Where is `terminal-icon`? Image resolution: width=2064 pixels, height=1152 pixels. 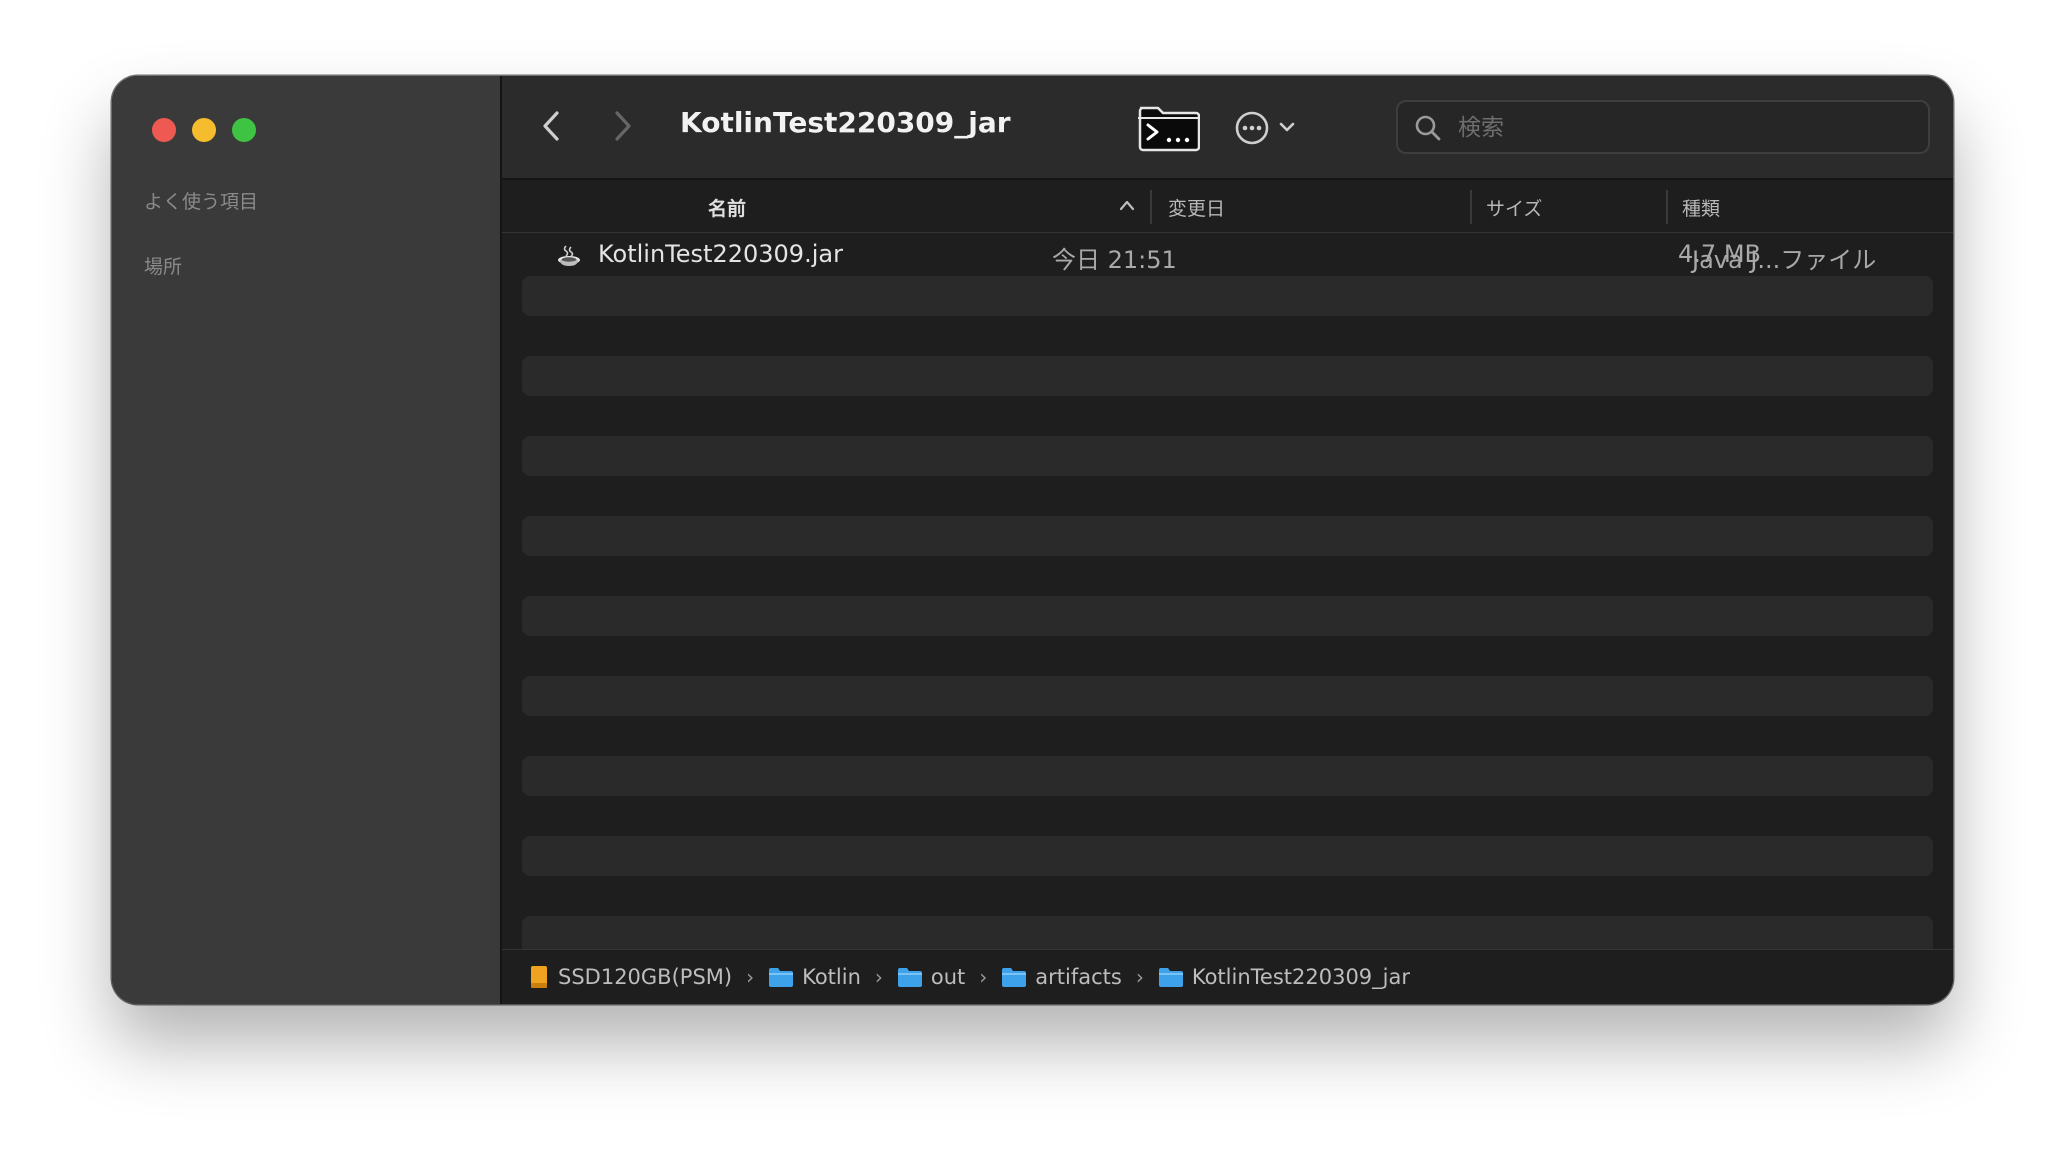
terminal-icon is located at coordinates (1169, 129).